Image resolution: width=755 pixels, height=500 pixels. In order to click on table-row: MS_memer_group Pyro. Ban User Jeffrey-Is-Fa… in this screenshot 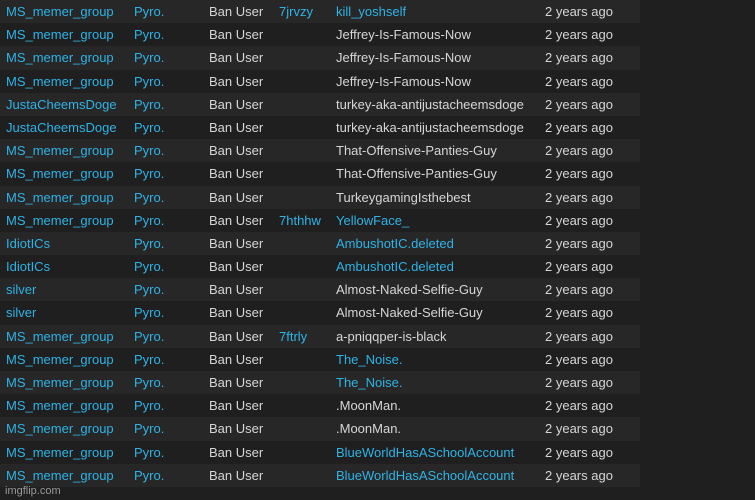, I will do `click(320, 58)`.